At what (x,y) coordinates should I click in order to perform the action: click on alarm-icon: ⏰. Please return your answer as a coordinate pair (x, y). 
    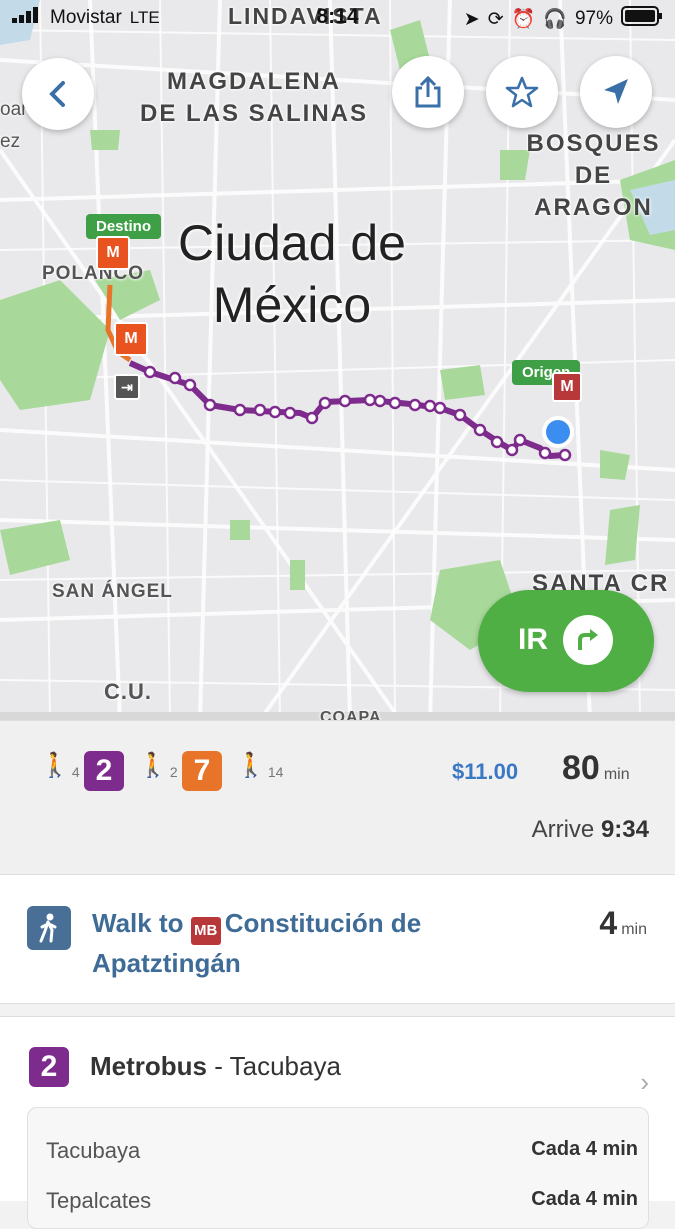
    Looking at the image, I should click on (523, 19).